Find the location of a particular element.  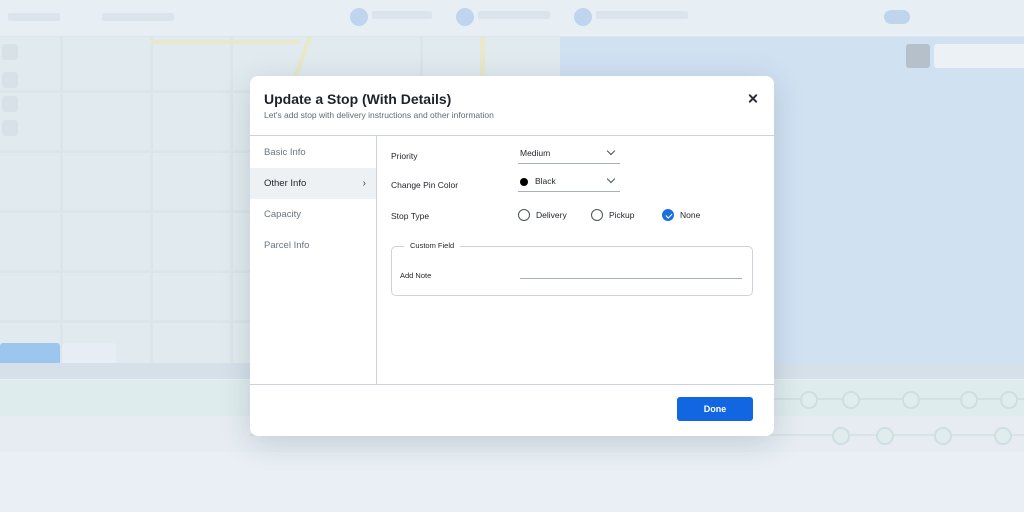

priority-select: Medium is located at coordinates (569, 154).